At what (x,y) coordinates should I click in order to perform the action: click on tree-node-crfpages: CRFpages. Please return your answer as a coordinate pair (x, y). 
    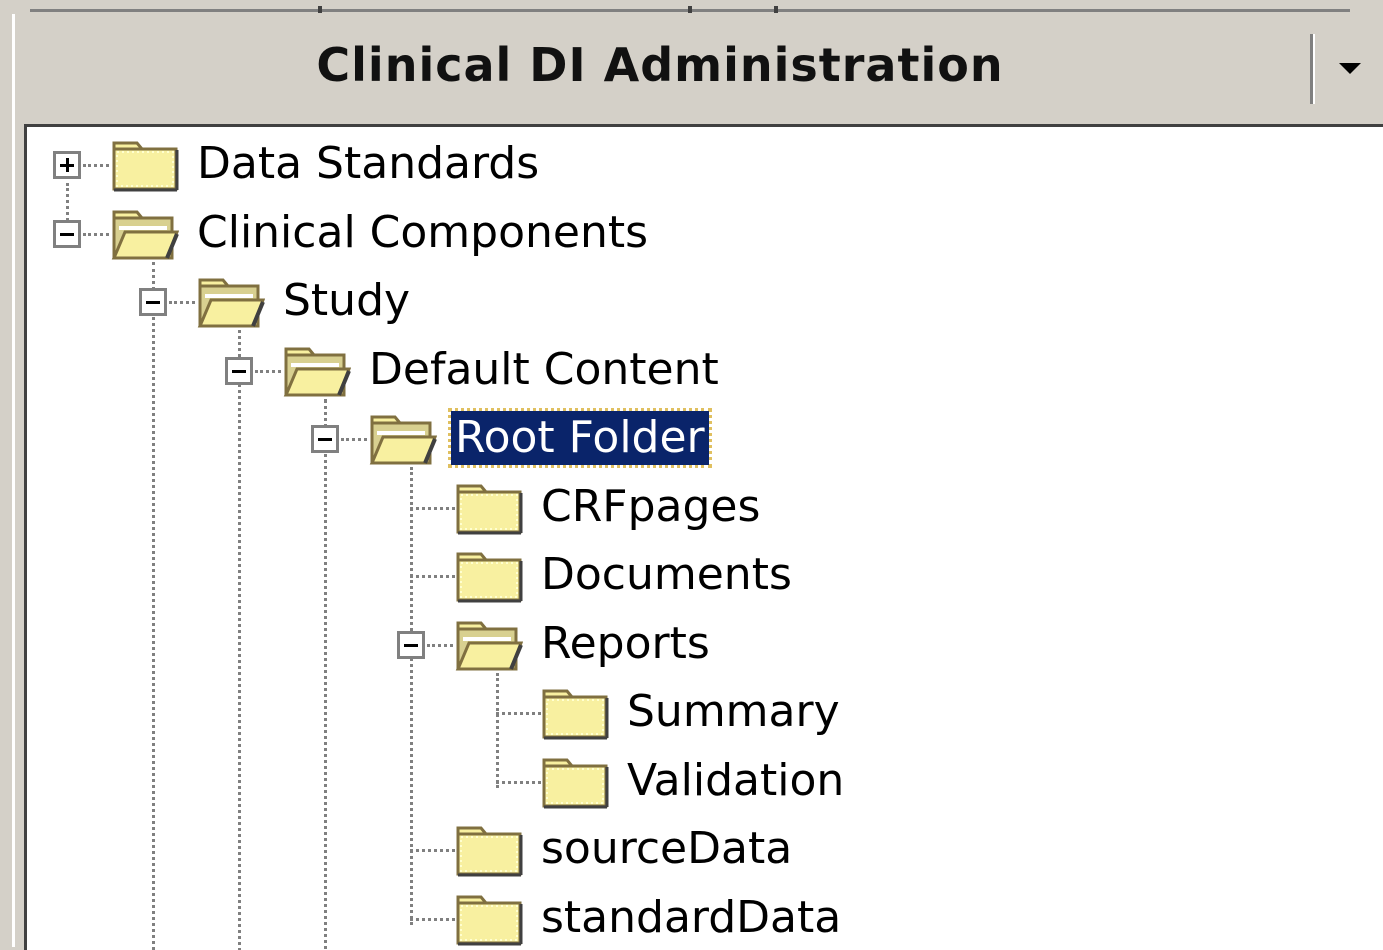
    Looking at the image, I should click on (697, 508).